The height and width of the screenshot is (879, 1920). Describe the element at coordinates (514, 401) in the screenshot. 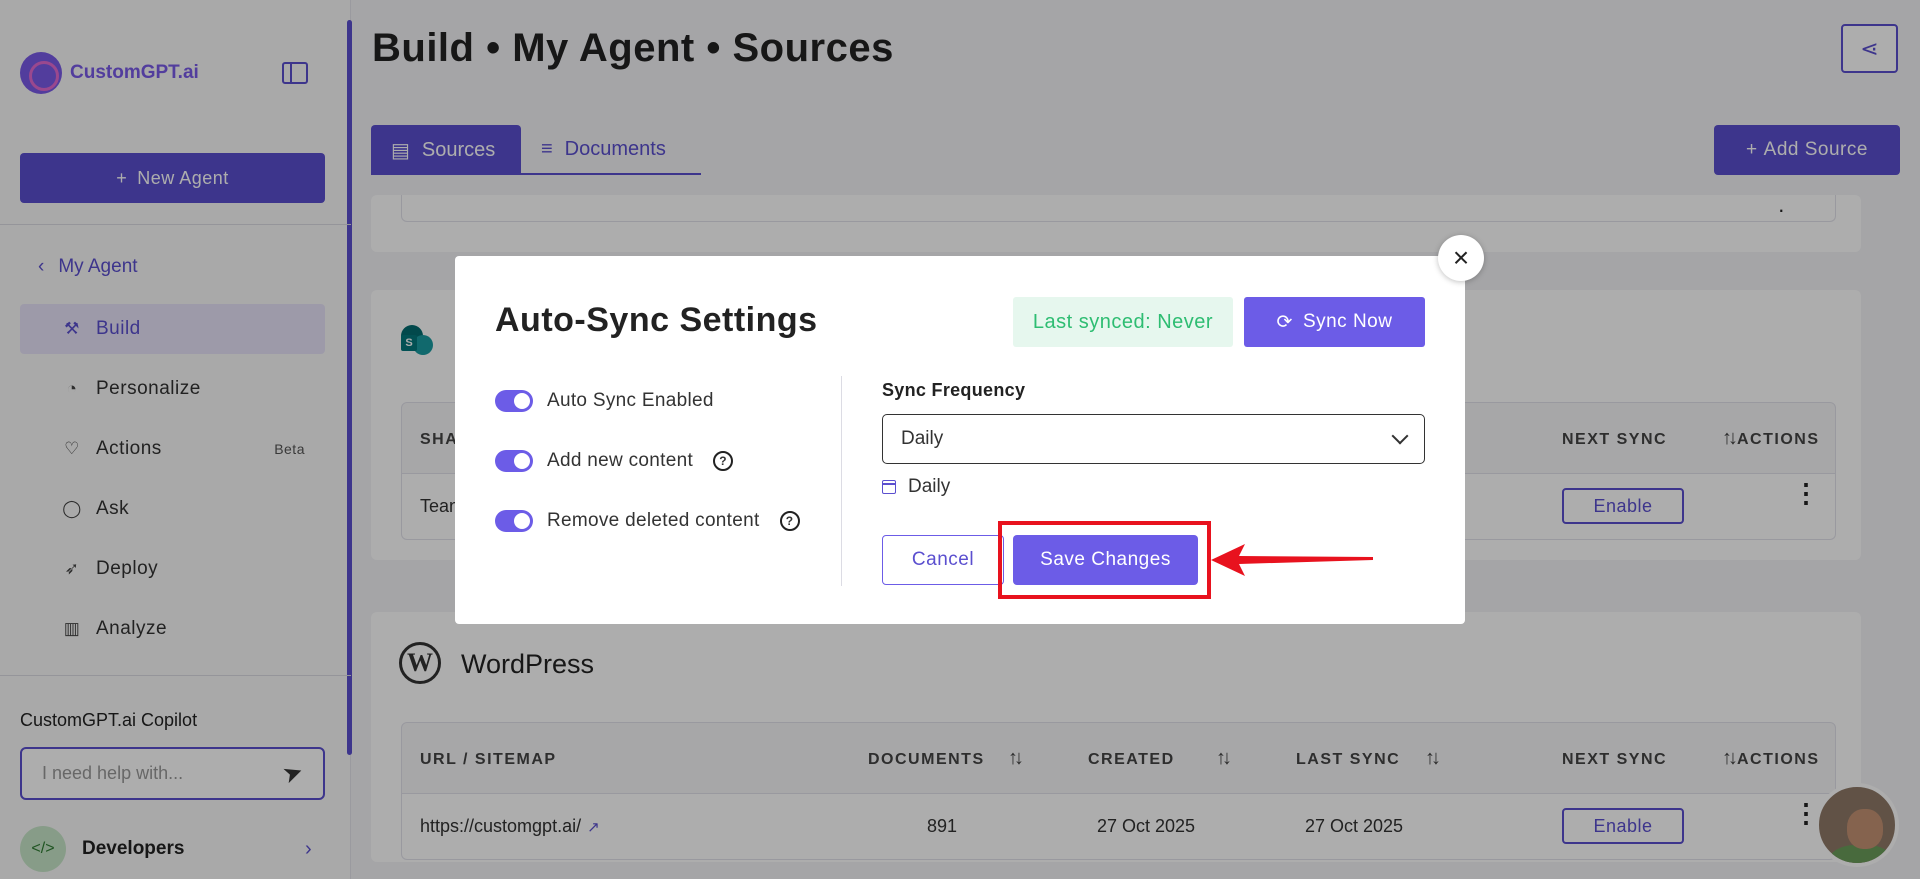

I see `auto-sync-toggle` at that location.